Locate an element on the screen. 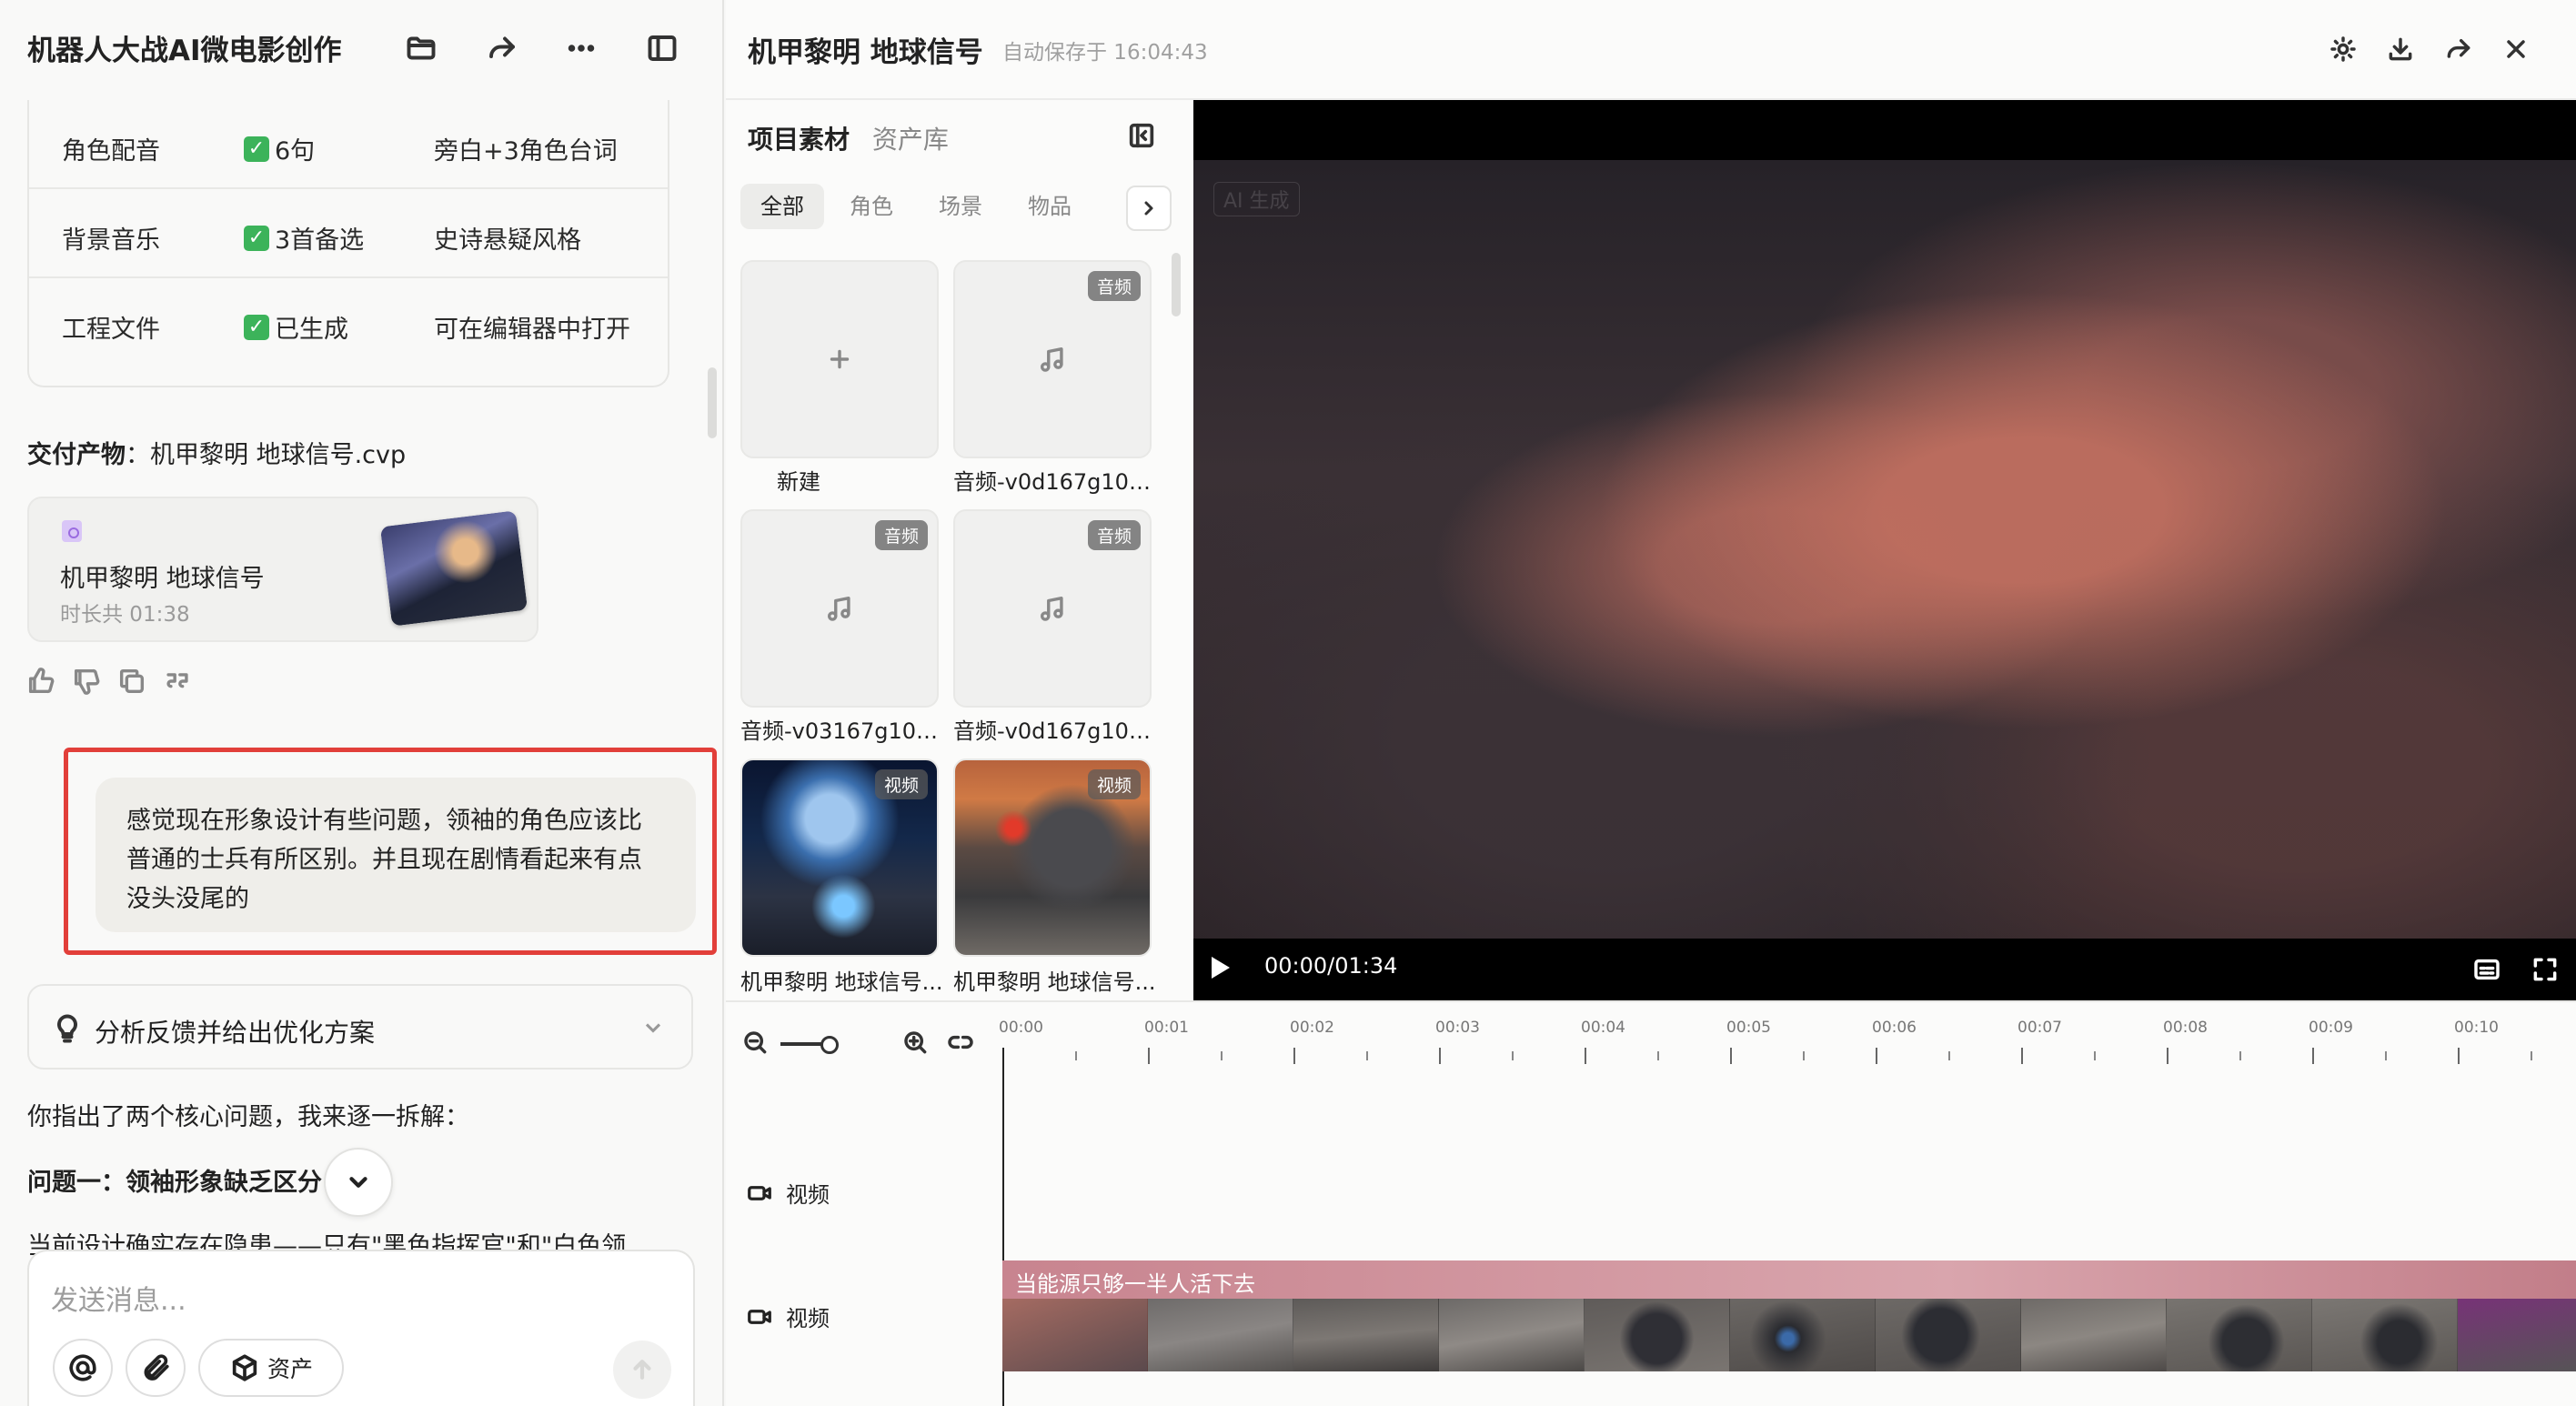 The height and width of the screenshot is (1406, 2576). video-clip: 当能源只够一半人活下去 is located at coordinates (1789, 1316).